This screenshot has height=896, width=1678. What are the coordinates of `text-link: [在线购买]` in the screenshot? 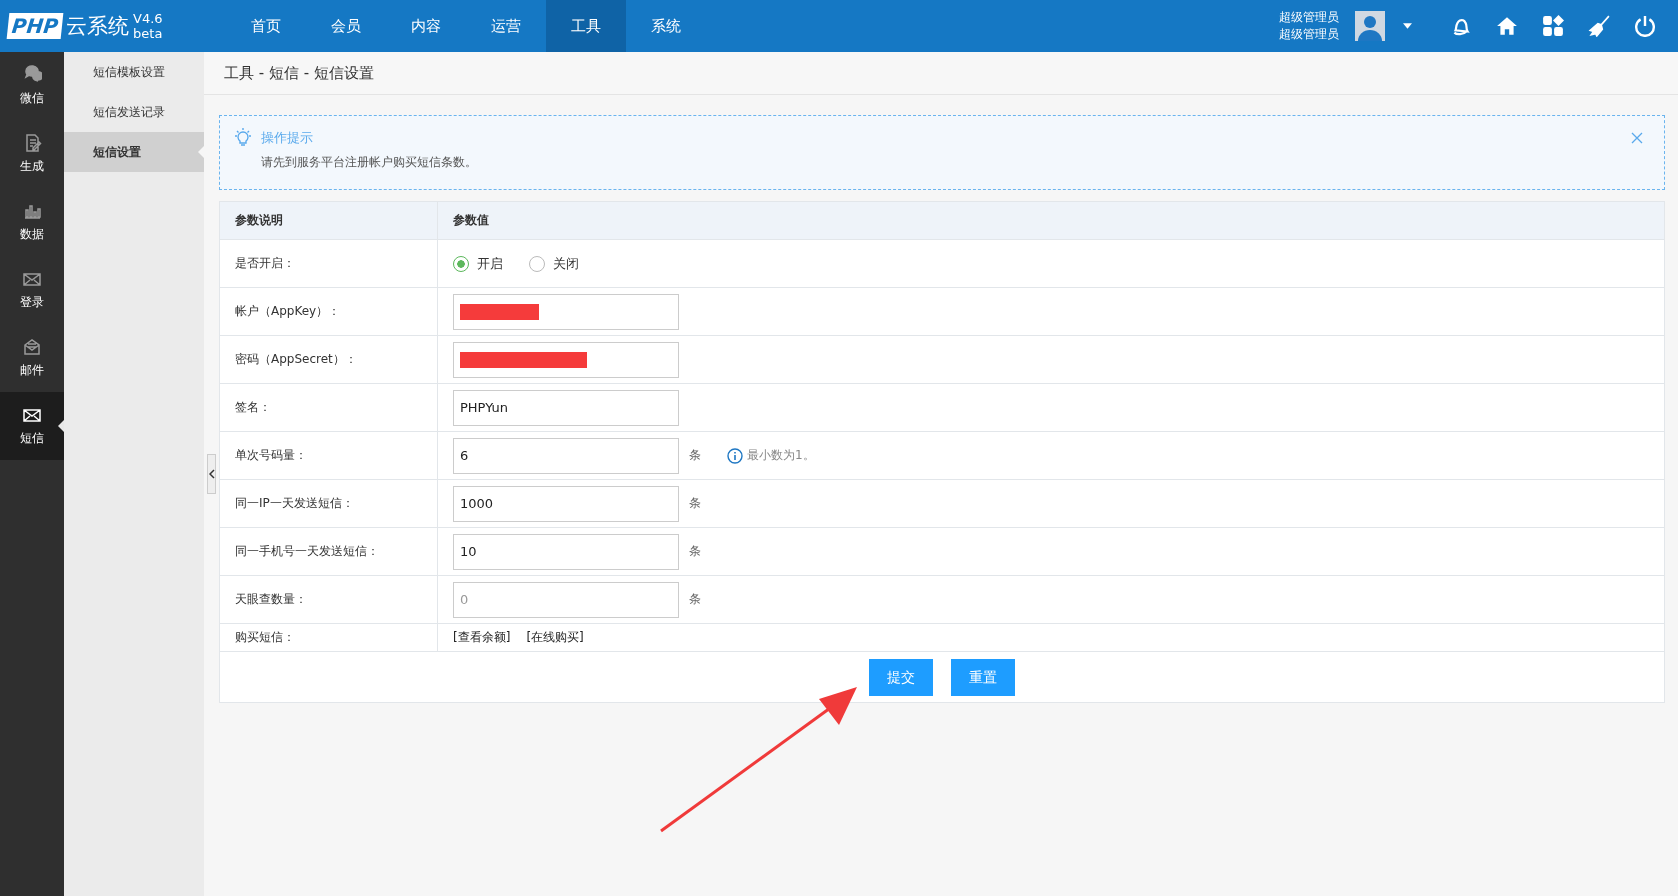 It's located at (555, 637).